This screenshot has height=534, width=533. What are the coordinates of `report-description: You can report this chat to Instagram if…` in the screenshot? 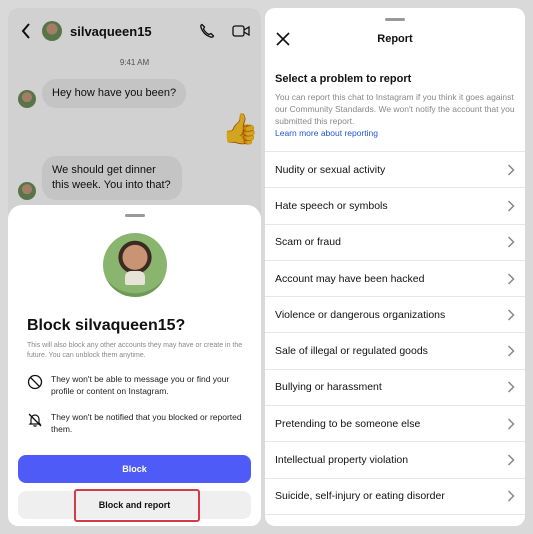 It's located at (395, 109).